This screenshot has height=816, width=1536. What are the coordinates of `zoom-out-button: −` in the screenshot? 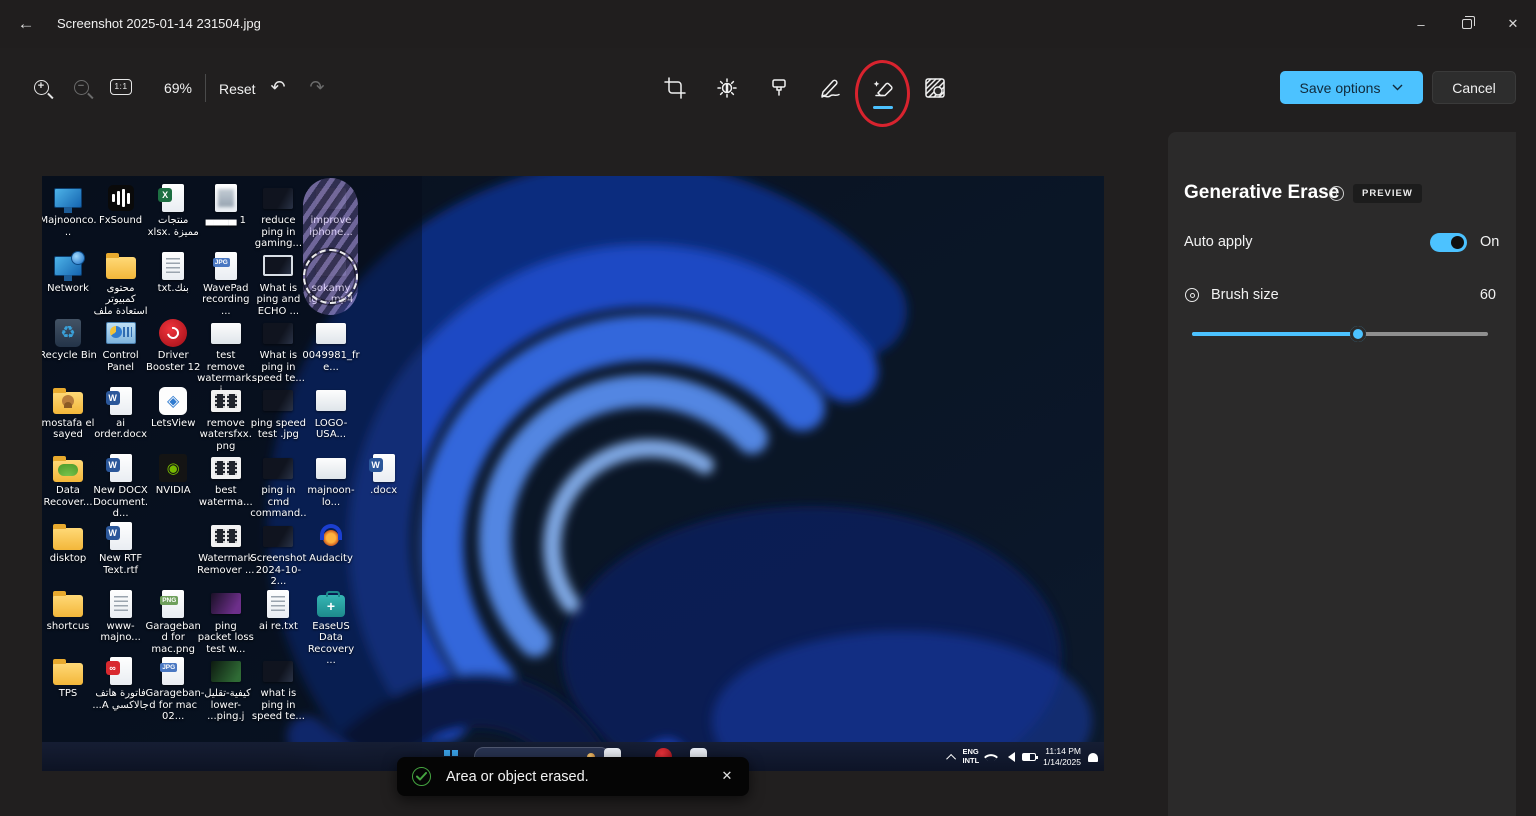 It's located at (81, 87).